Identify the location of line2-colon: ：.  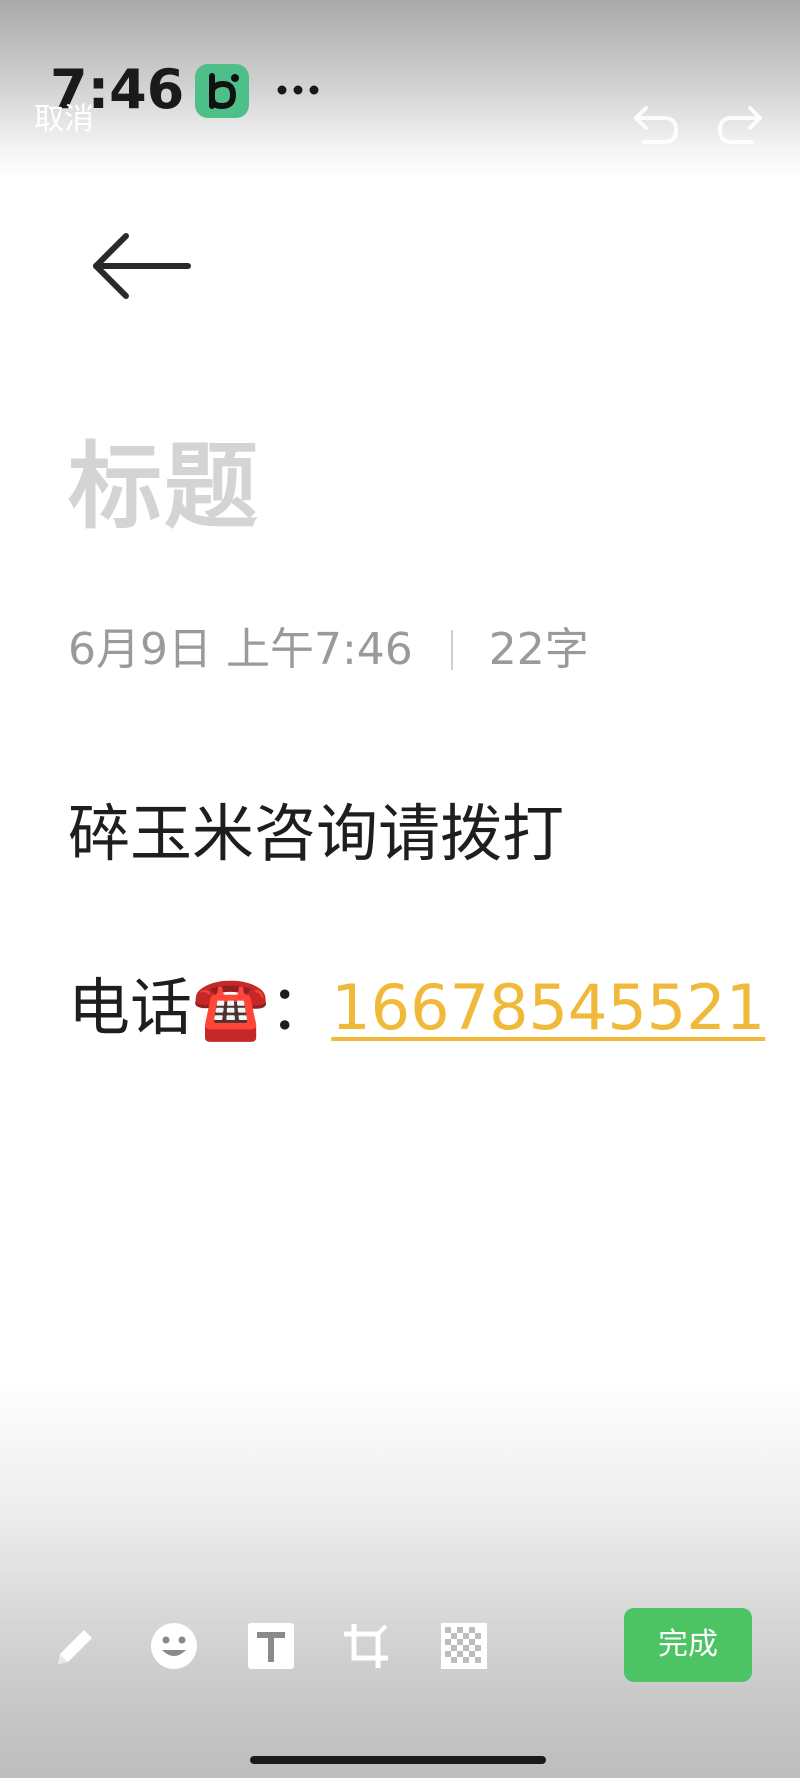
(300, 1007).